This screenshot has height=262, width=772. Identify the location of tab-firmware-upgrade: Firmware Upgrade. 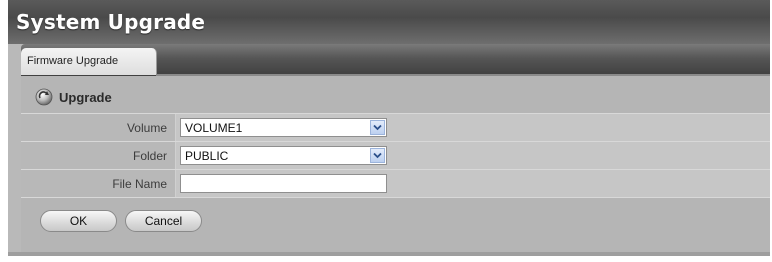
(89, 61).